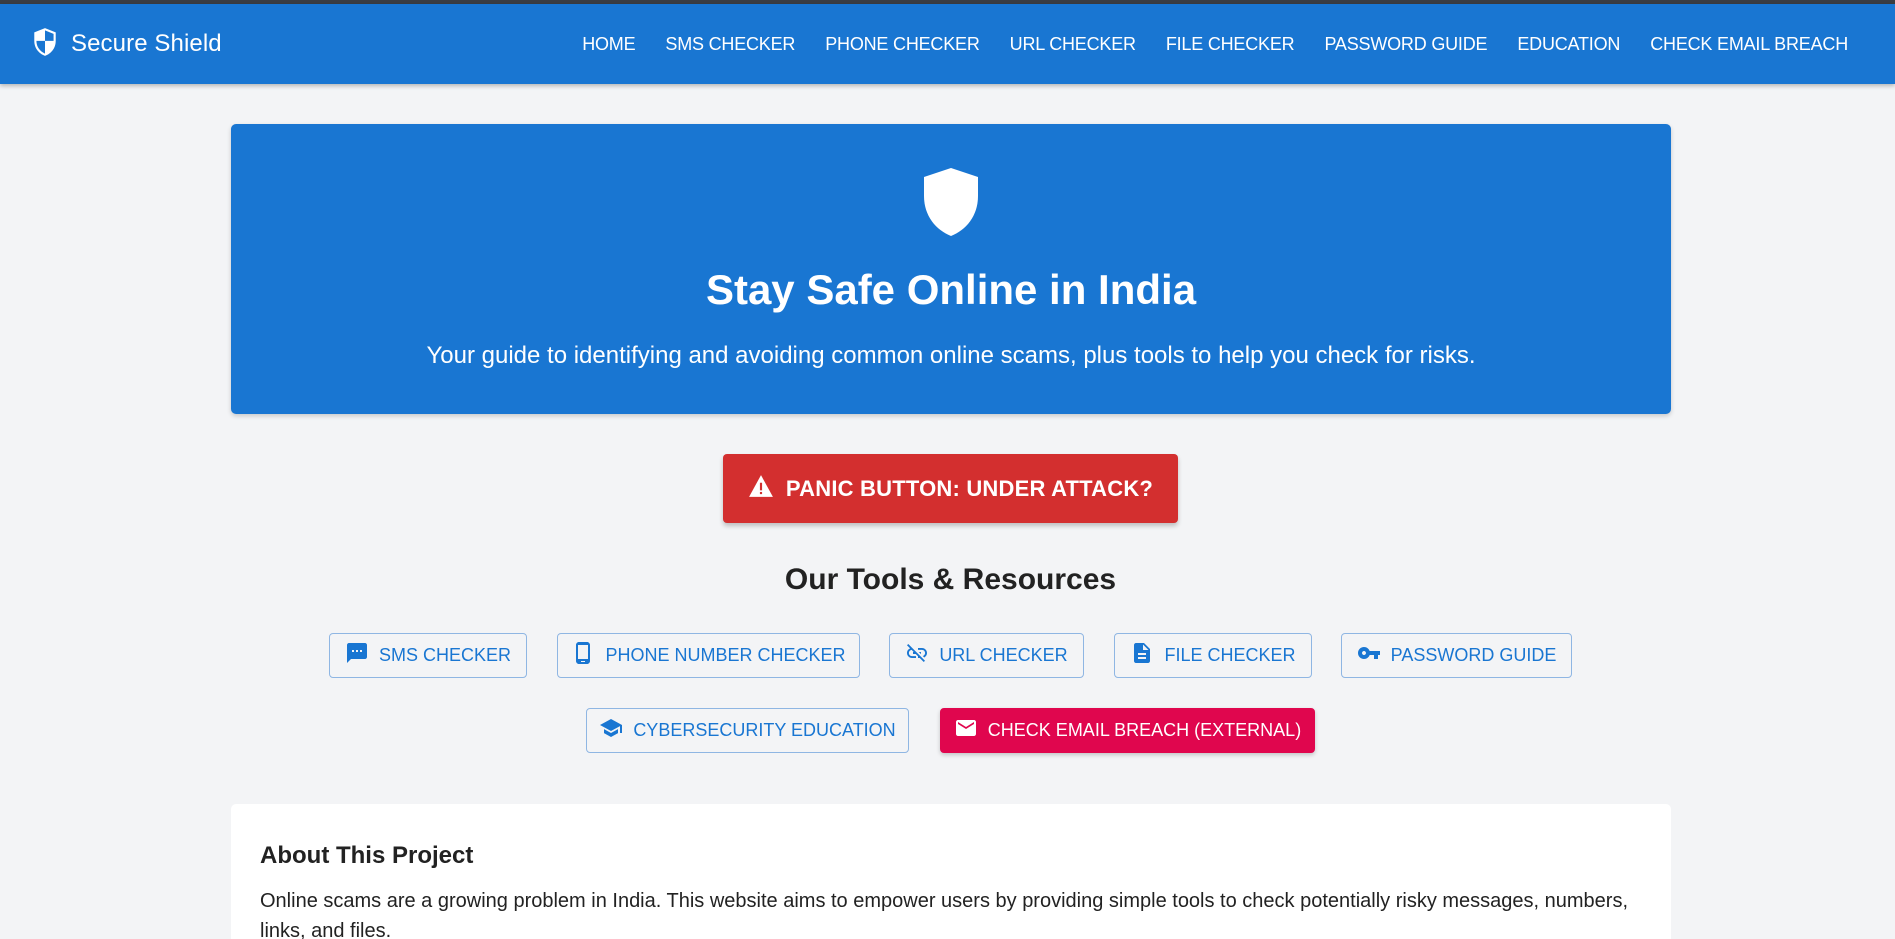 The width and height of the screenshot is (1895, 939). Describe the element at coordinates (367, 855) in the screenshot. I see `about-title: About This Project` at that location.